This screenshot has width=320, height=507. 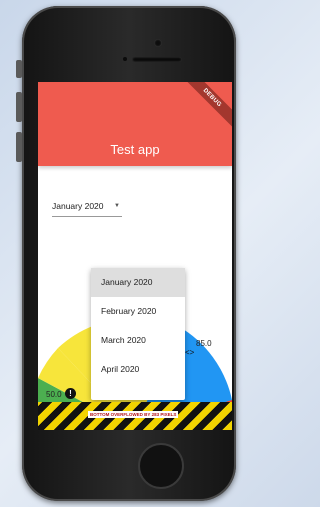 I want to click on home-button, so click(x=161, y=466).